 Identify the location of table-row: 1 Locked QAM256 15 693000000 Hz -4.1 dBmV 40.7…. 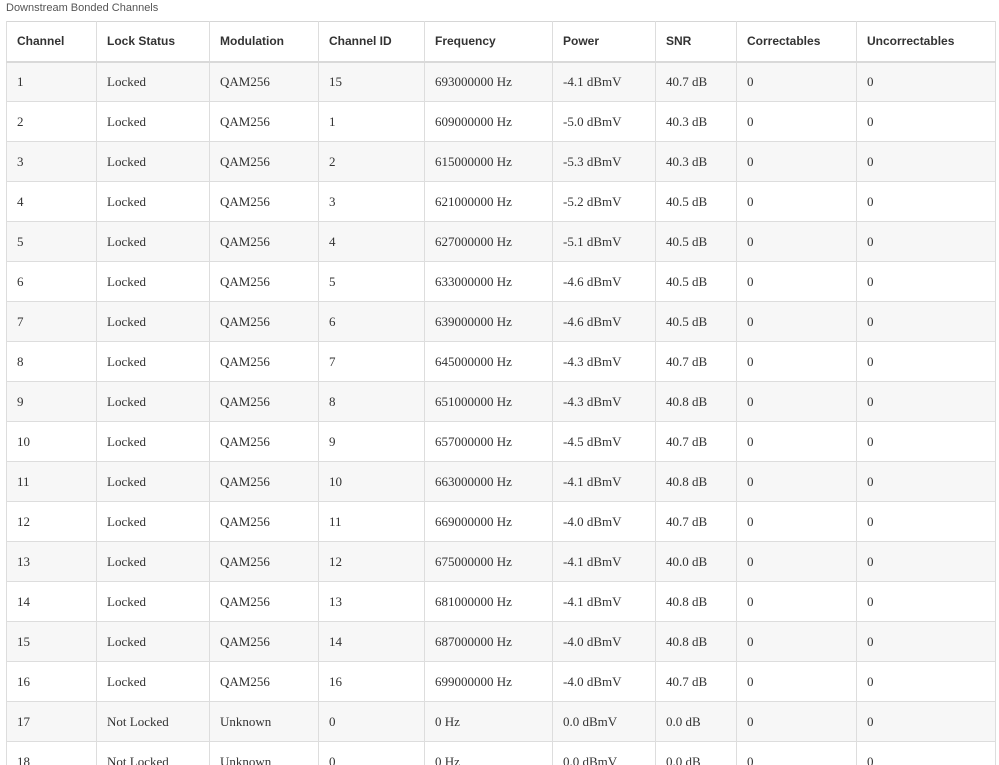
(501, 81).